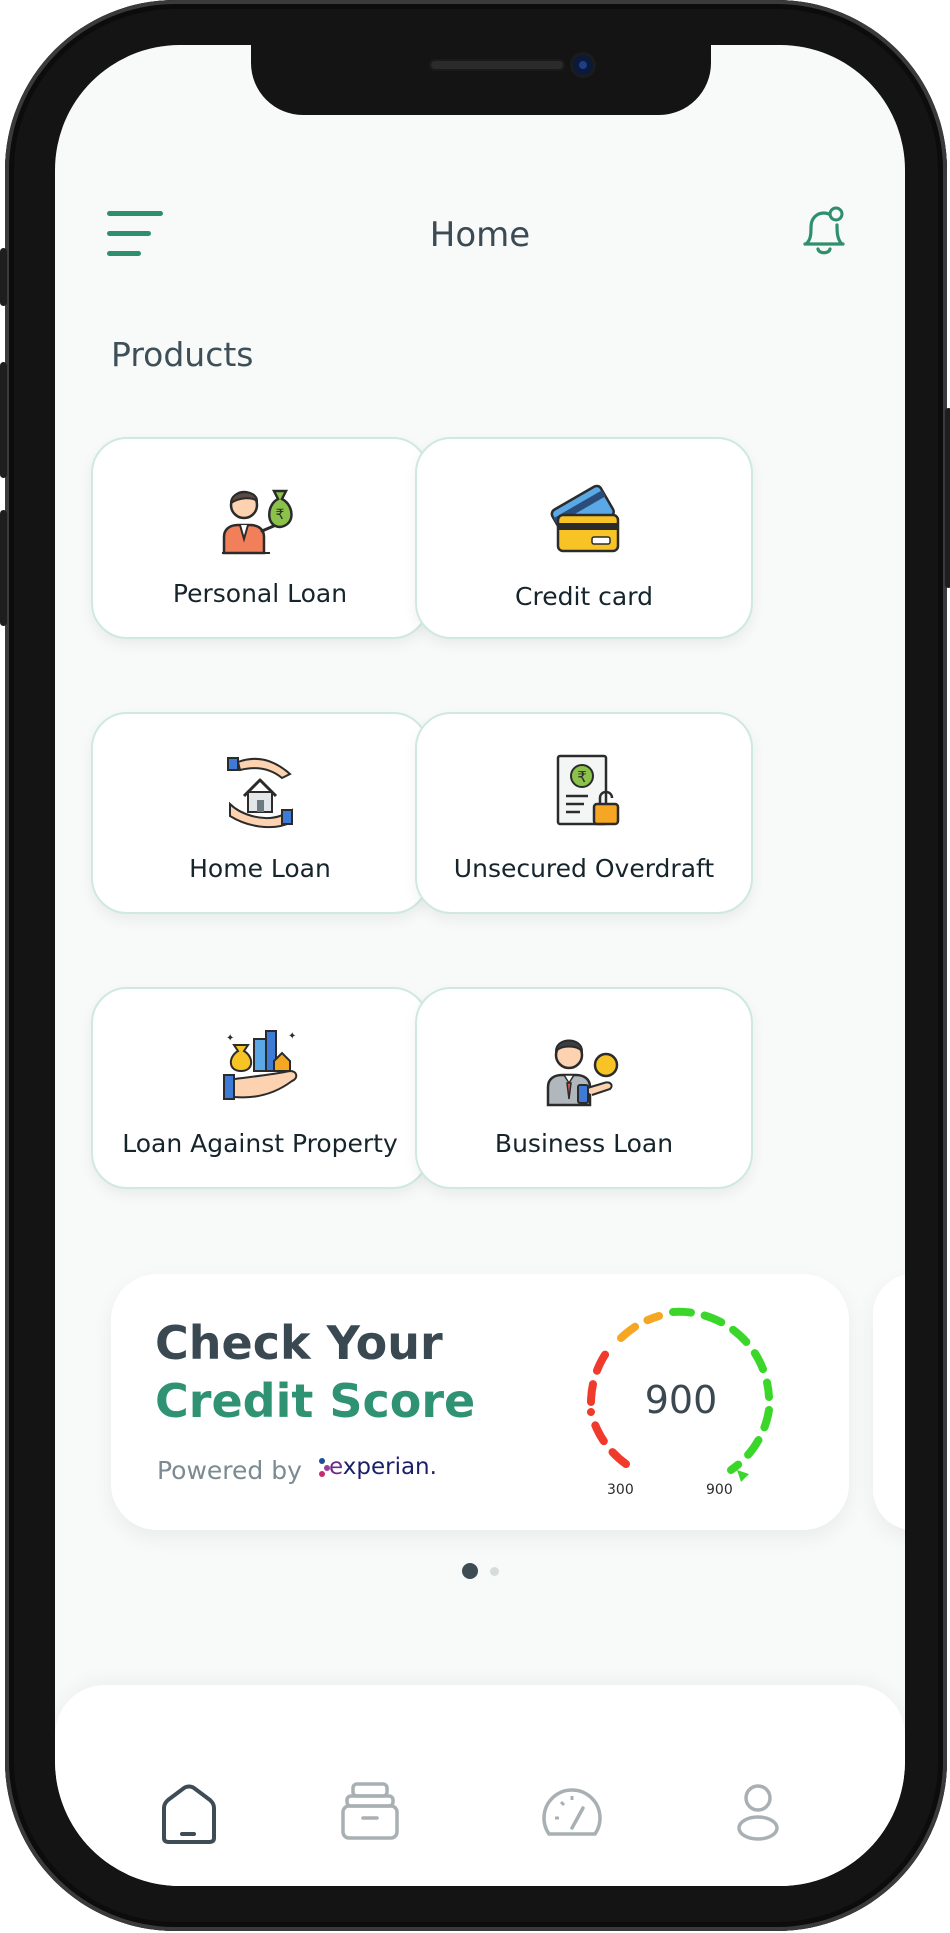  I want to click on product-label: Business Loan, so click(584, 1143).